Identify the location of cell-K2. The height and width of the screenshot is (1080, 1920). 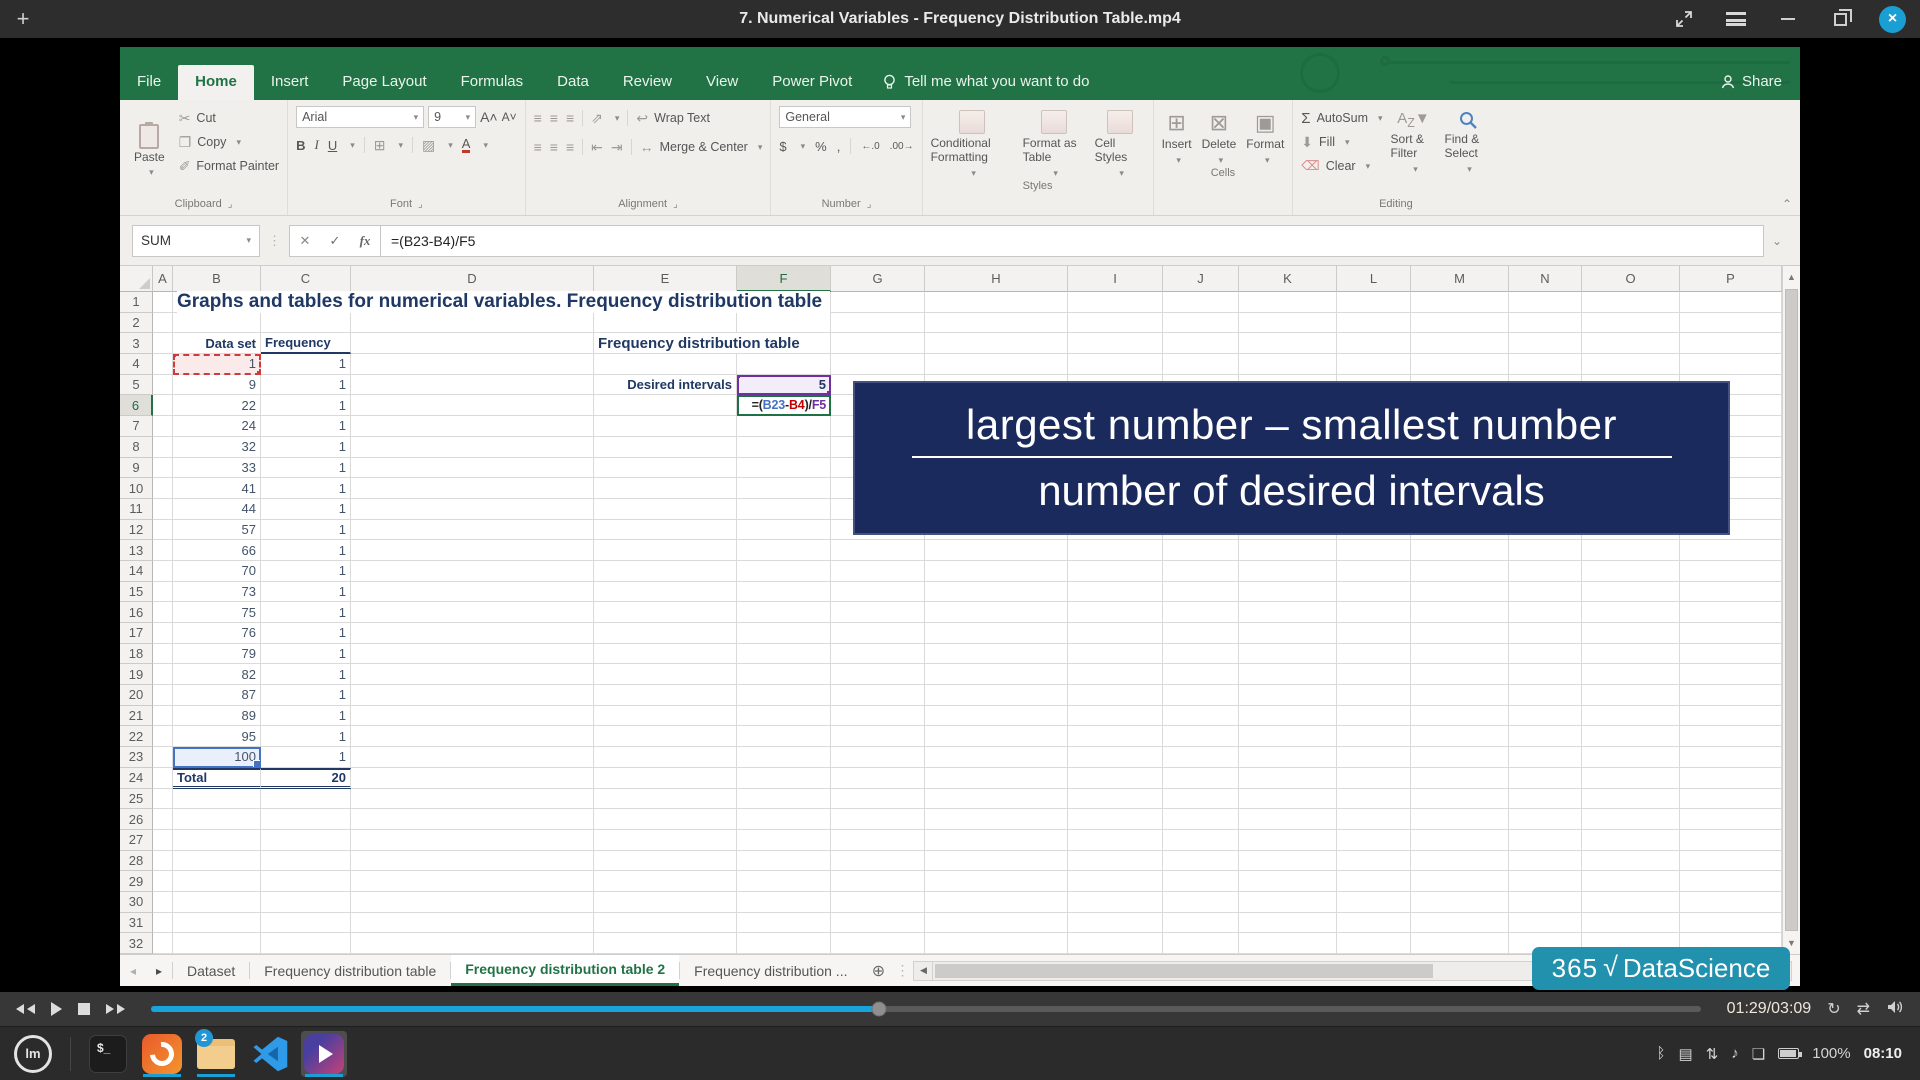
(1288, 323).